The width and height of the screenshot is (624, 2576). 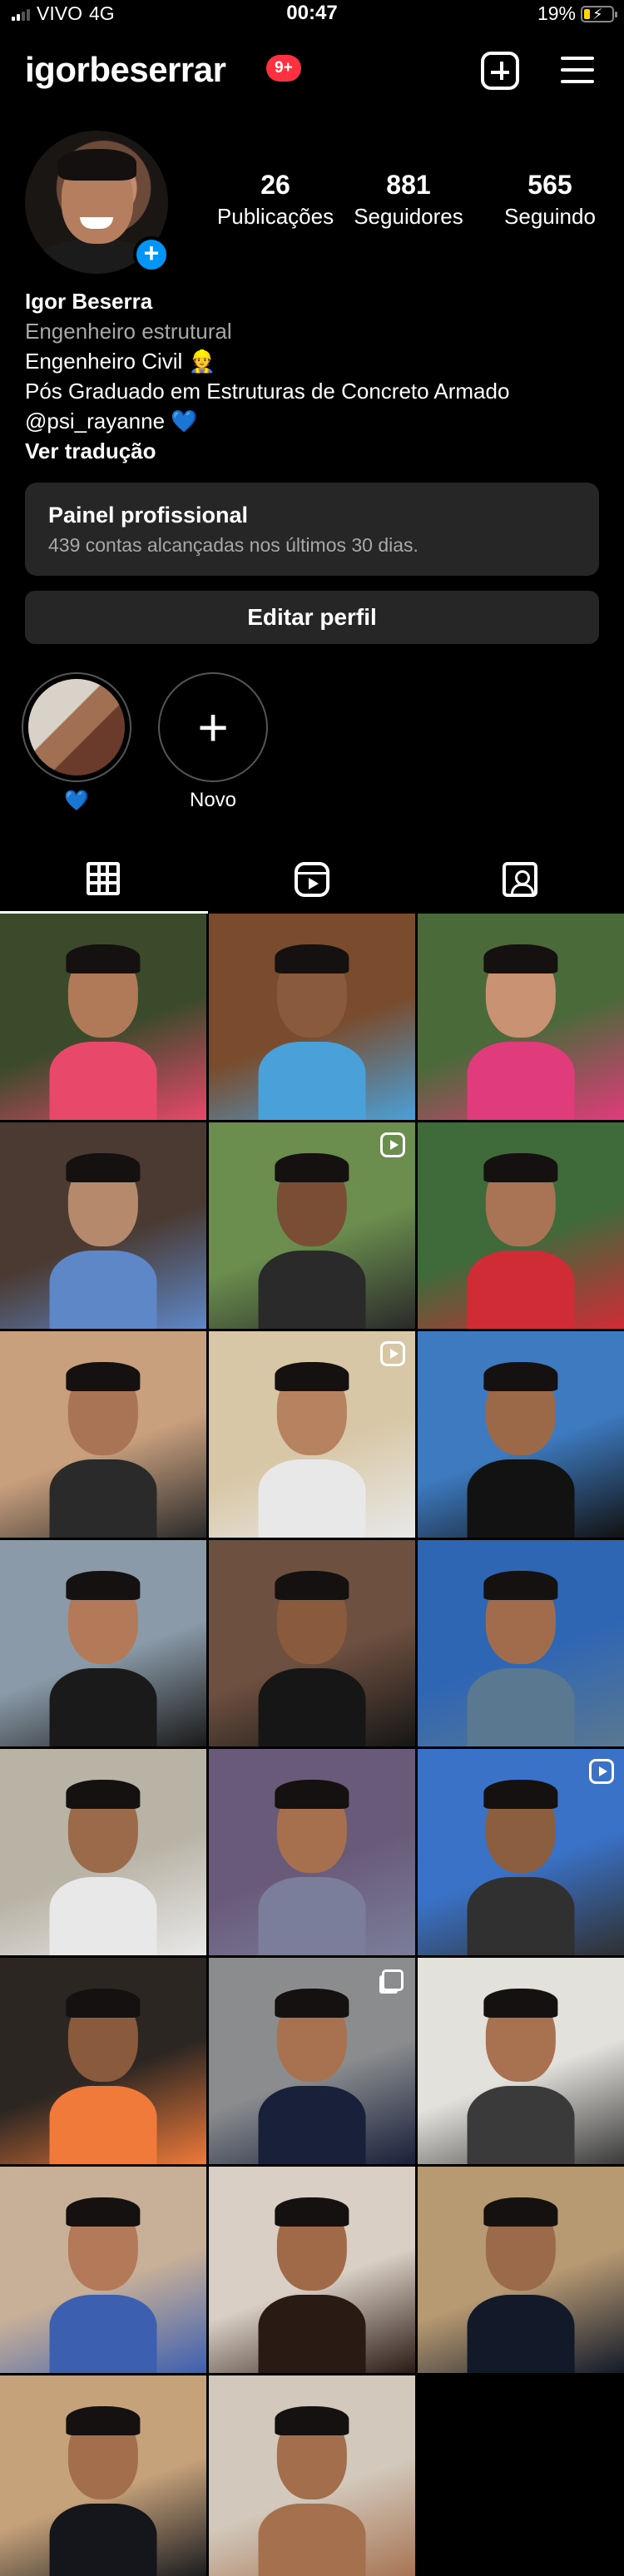 What do you see at coordinates (128, 331) in the screenshot?
I see `category-label: Engenheiro estrutural` at bounding box center [128, 331].